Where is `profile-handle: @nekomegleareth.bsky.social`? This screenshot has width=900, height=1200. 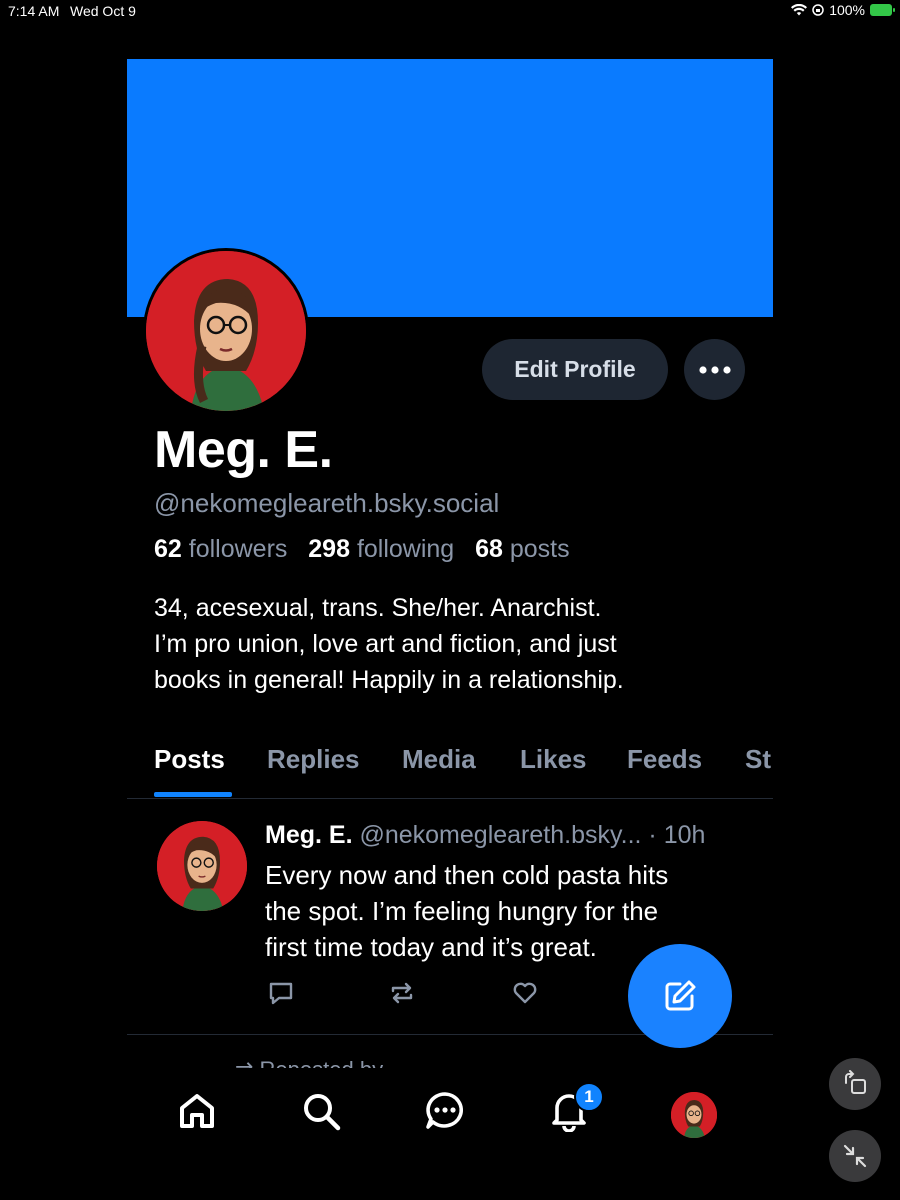
profile-handle: @nekomegleareth.bsky.social is located at coordinates (327, 503).